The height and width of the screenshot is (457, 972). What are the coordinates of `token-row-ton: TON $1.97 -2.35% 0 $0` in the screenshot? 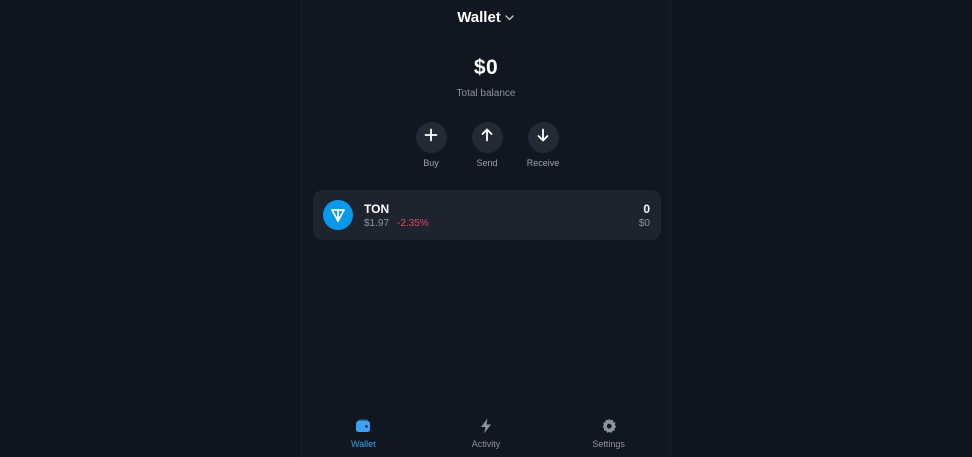 It's located at (487, 215).